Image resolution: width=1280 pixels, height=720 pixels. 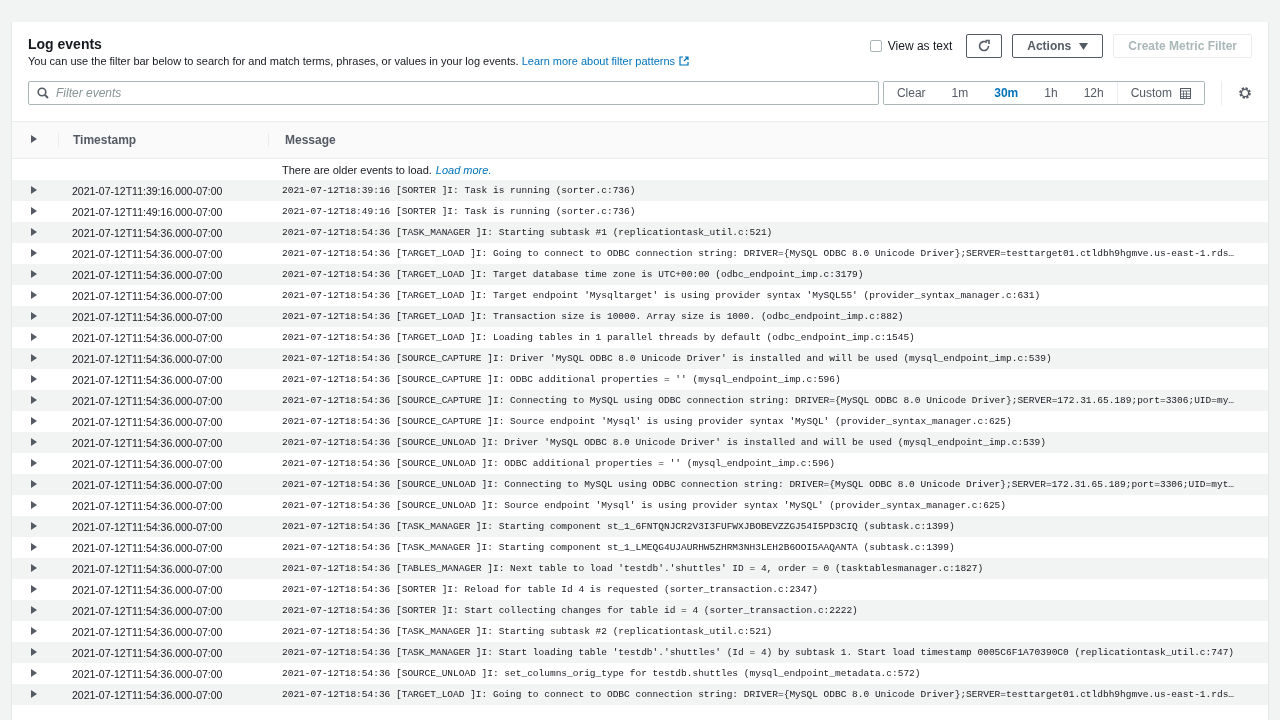 What do you see at coordinates (664, 442) in the screenshot?
I see `message-cell-text: 2021-07-12T18:54:36 [SOURCE_UNLOAD ]I: Driver 'MySQL ODBC 8.0 Unicode Driver' is installed and will be used (mysql_endpoint_imp.c:539)` at bounding box center [664, 442].